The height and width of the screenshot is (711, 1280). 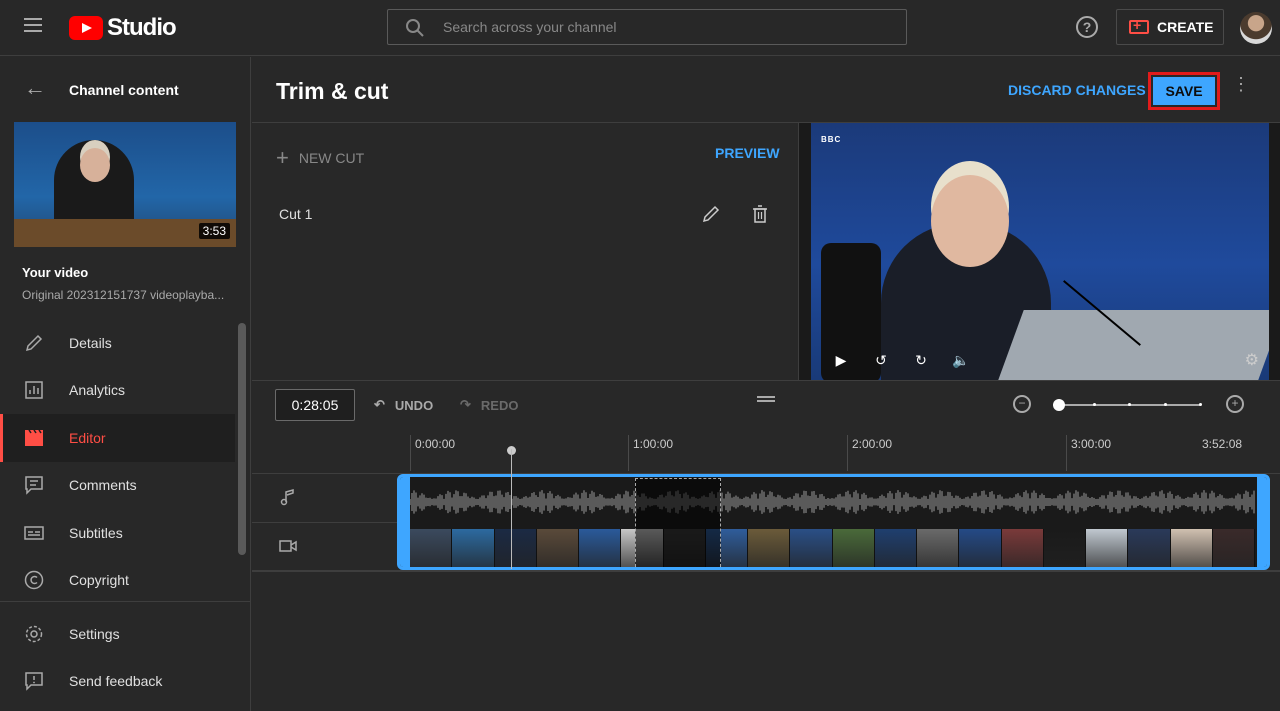 I want to click on search-input, so click(x=663, y=27).